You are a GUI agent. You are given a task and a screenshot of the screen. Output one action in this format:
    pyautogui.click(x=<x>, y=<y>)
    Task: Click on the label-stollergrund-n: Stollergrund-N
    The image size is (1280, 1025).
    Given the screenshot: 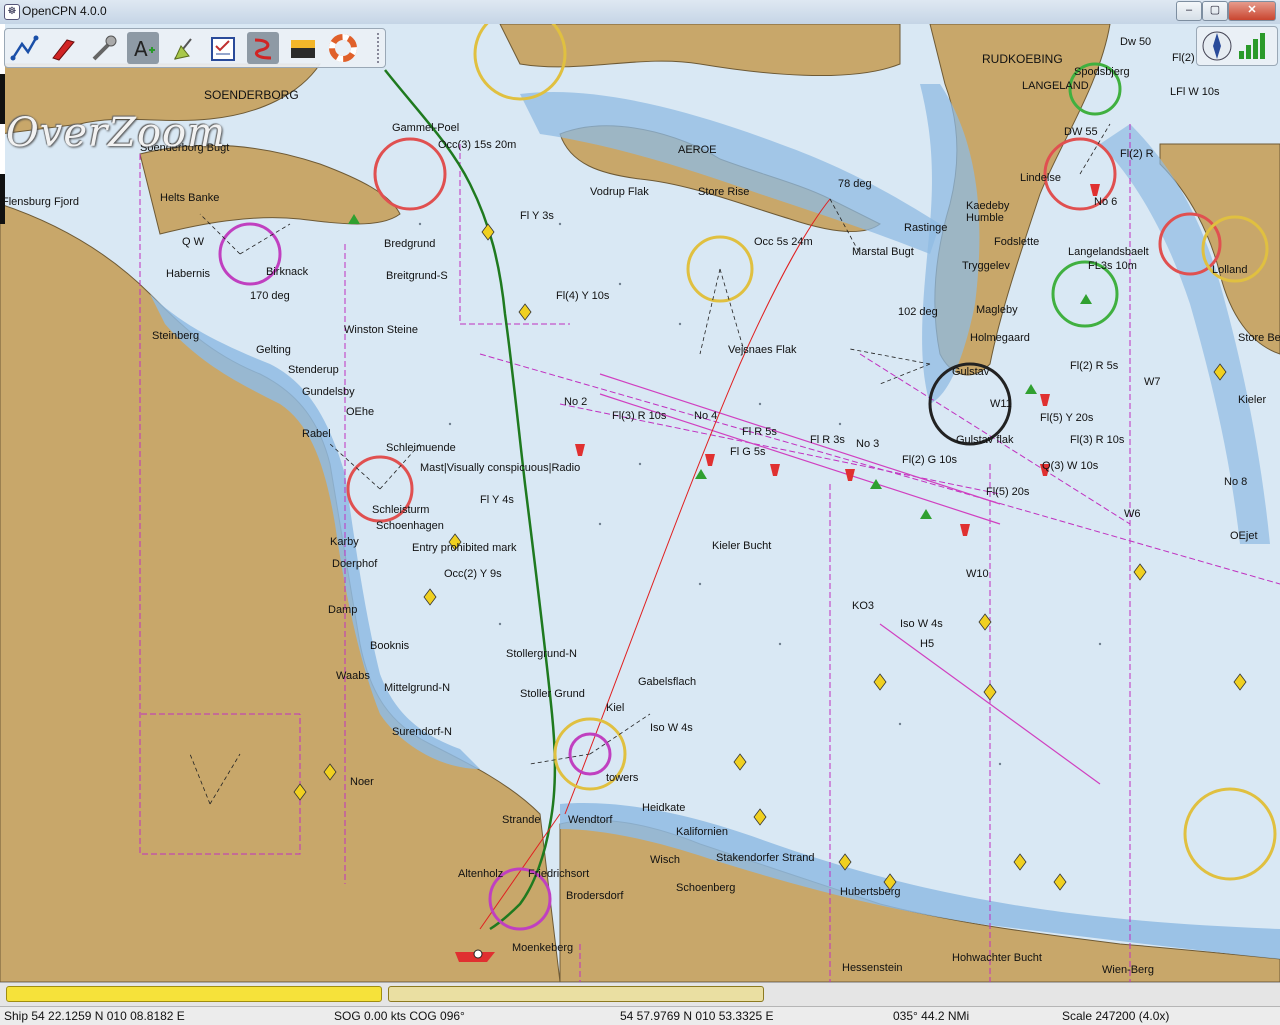 What is the action you would take?
    pyautogui.click(x=541, y=654)
    